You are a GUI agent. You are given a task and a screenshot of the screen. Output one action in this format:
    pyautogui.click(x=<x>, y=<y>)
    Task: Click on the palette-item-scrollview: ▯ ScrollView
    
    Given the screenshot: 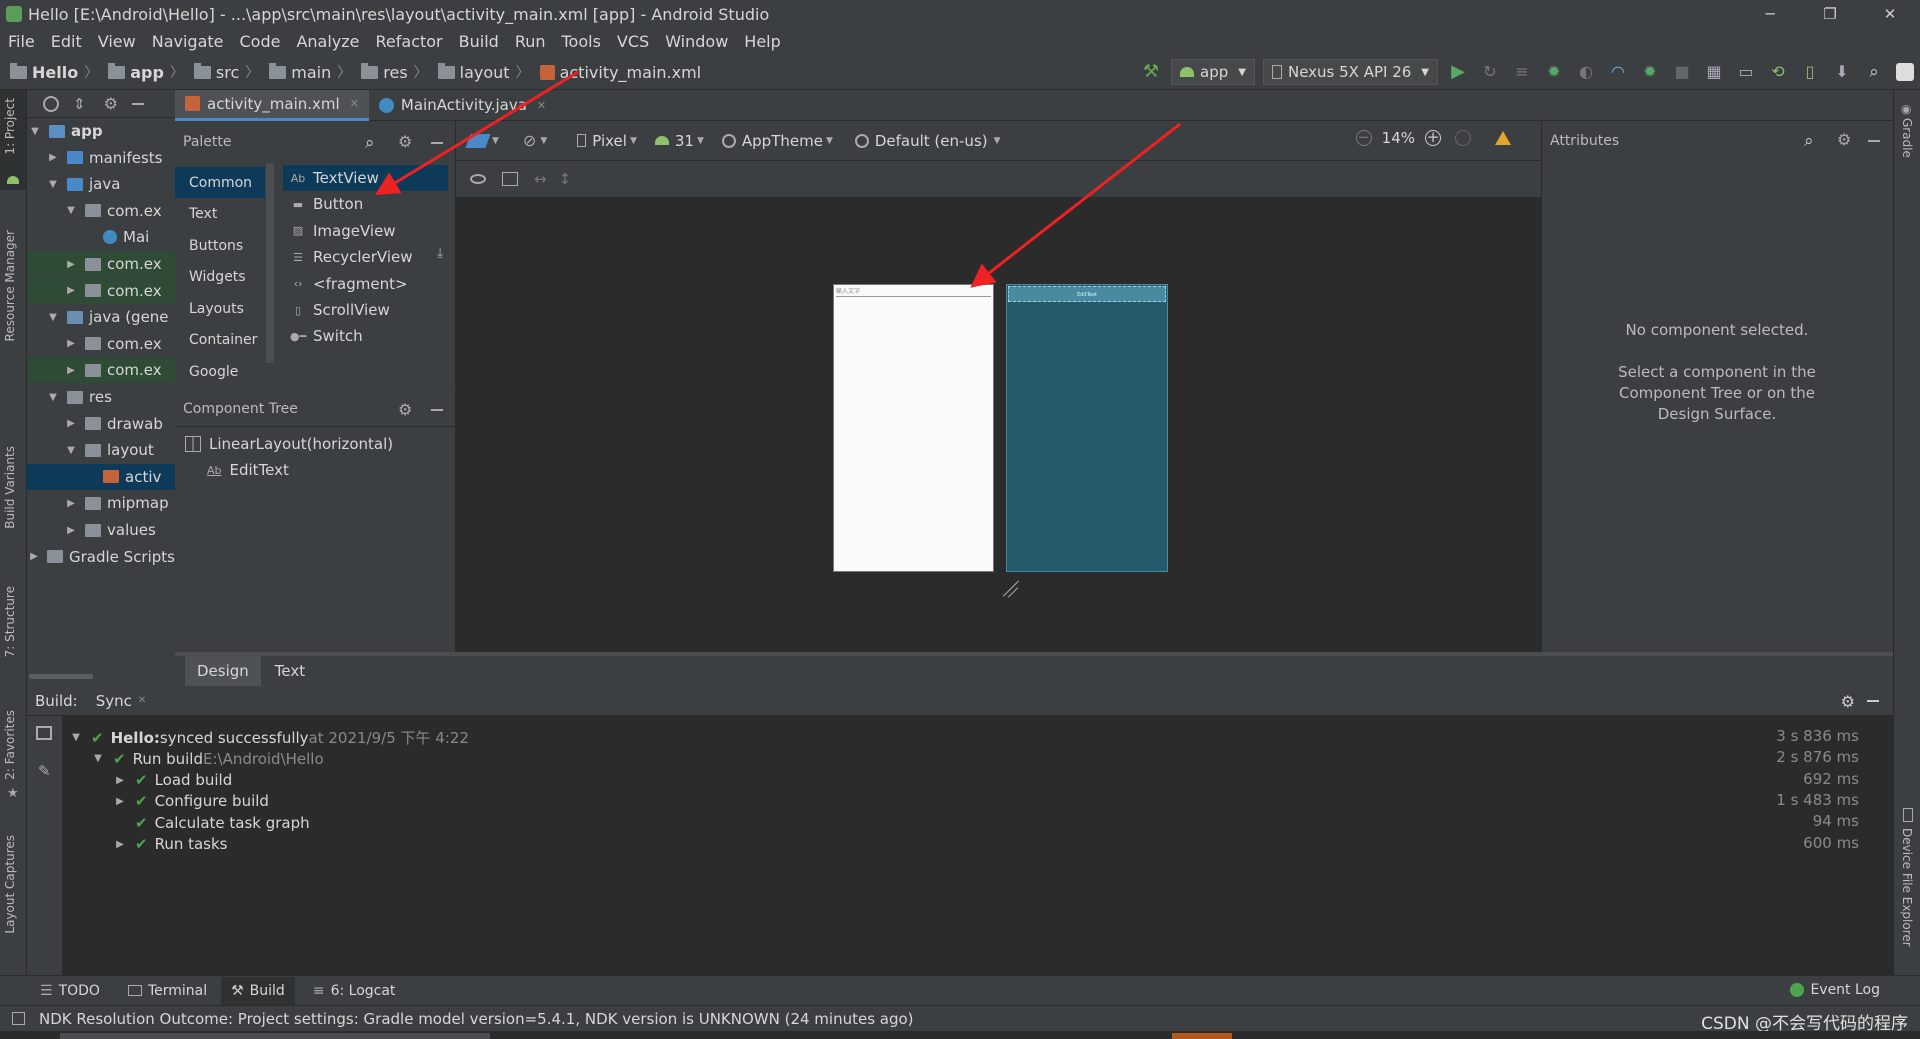 What is the action you would take?
    pyautogui.click(x=365, y=310)
    